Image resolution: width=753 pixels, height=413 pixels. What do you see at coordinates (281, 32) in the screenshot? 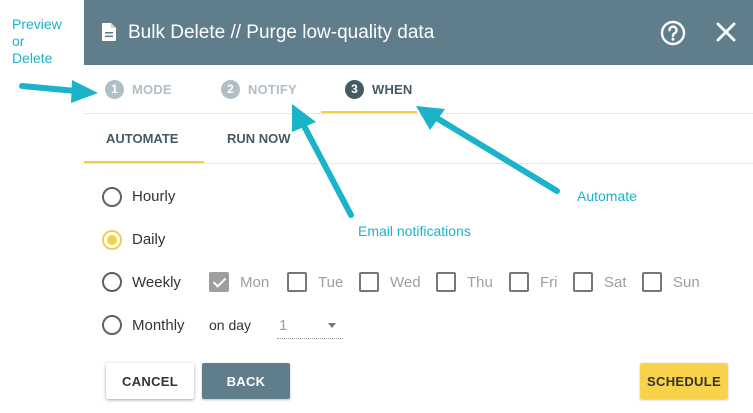
I see `dialog-title: Bulk Delete // Purge low-quality data` at bounding box center [281, 32].